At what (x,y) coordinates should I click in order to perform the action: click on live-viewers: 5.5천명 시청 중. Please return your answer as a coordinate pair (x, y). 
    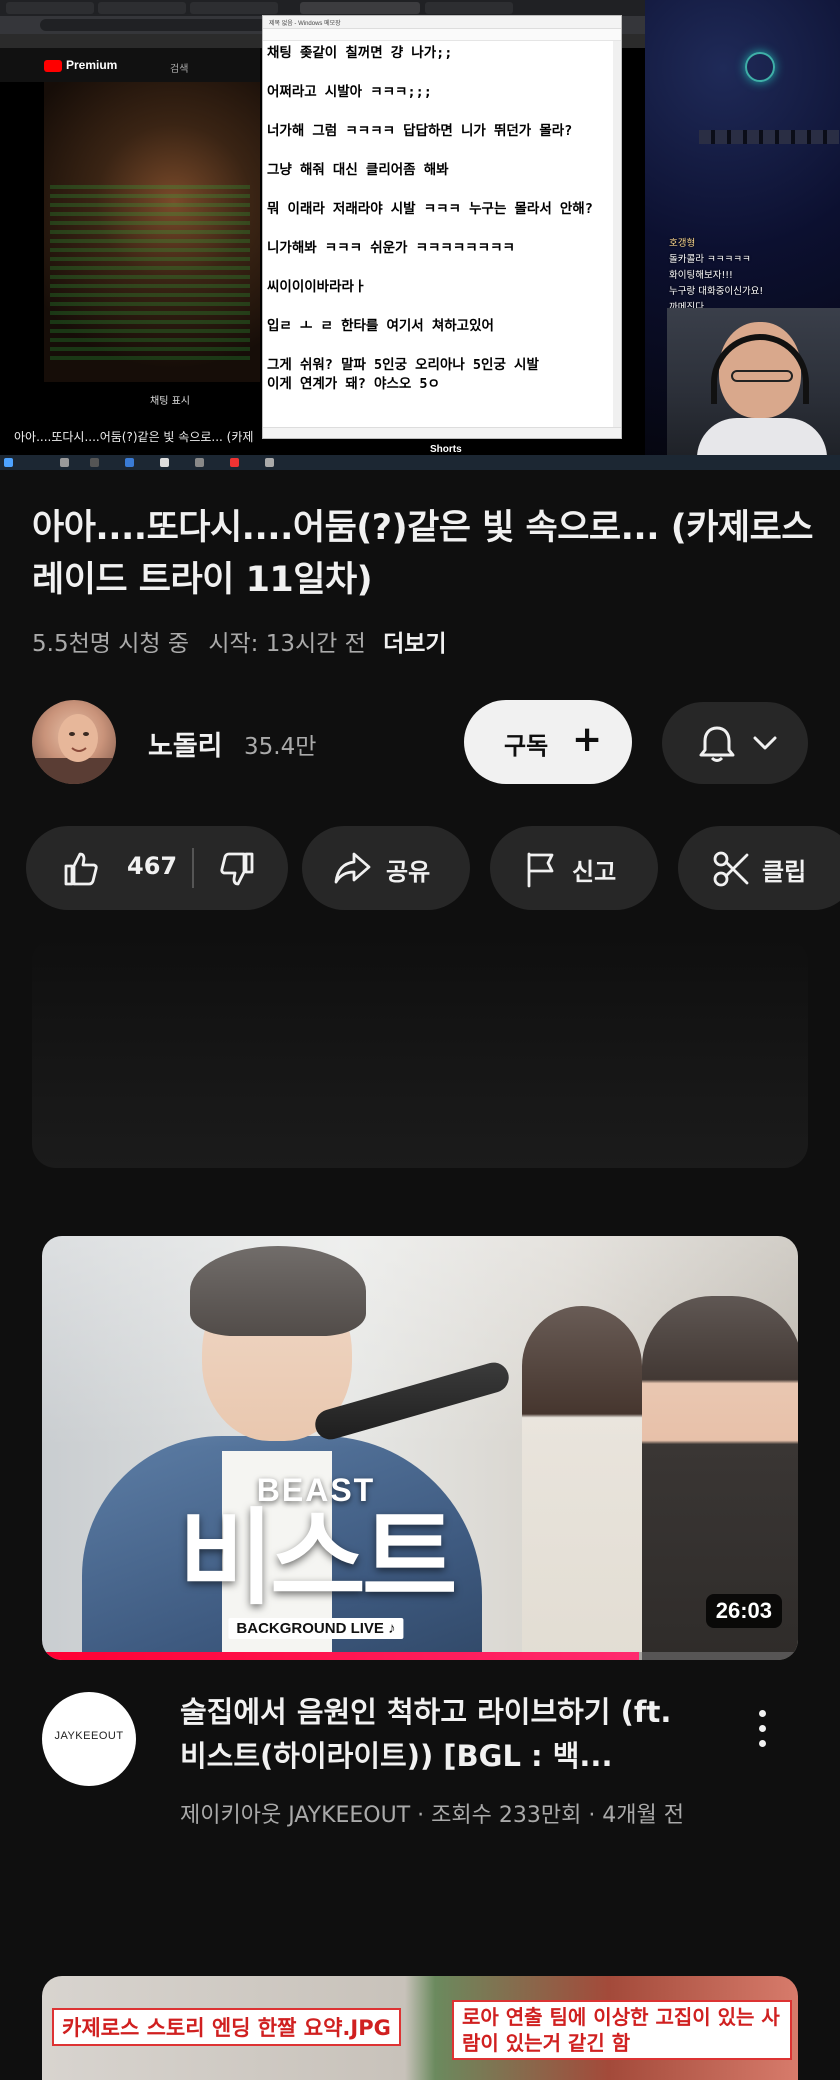
    Looking at the image, I should click on (110, 644).